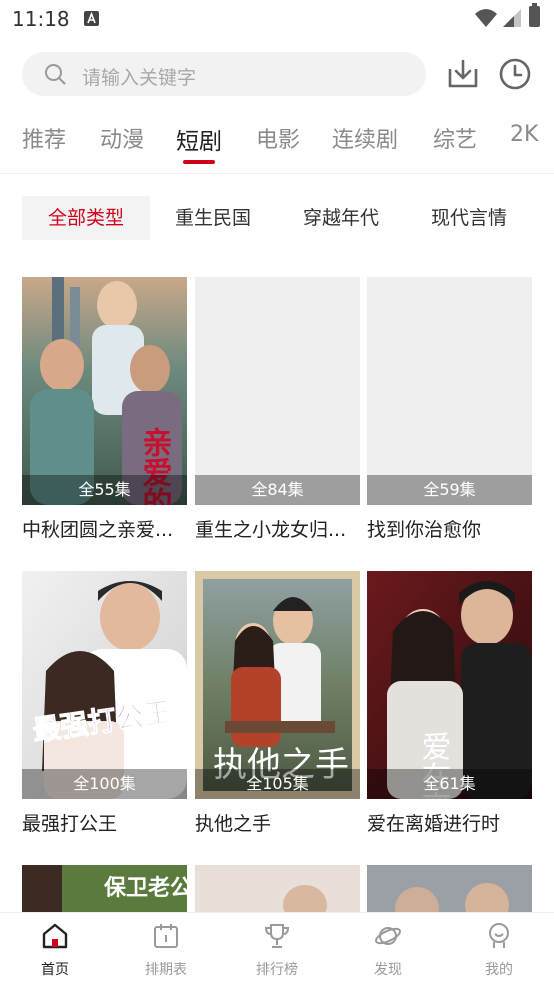 Image resolution: width=554 pixels, height=985 pixels. Describe the element at coordinates (449, 490) in the screenshot. I see `episode-count: 全59集` at that location.